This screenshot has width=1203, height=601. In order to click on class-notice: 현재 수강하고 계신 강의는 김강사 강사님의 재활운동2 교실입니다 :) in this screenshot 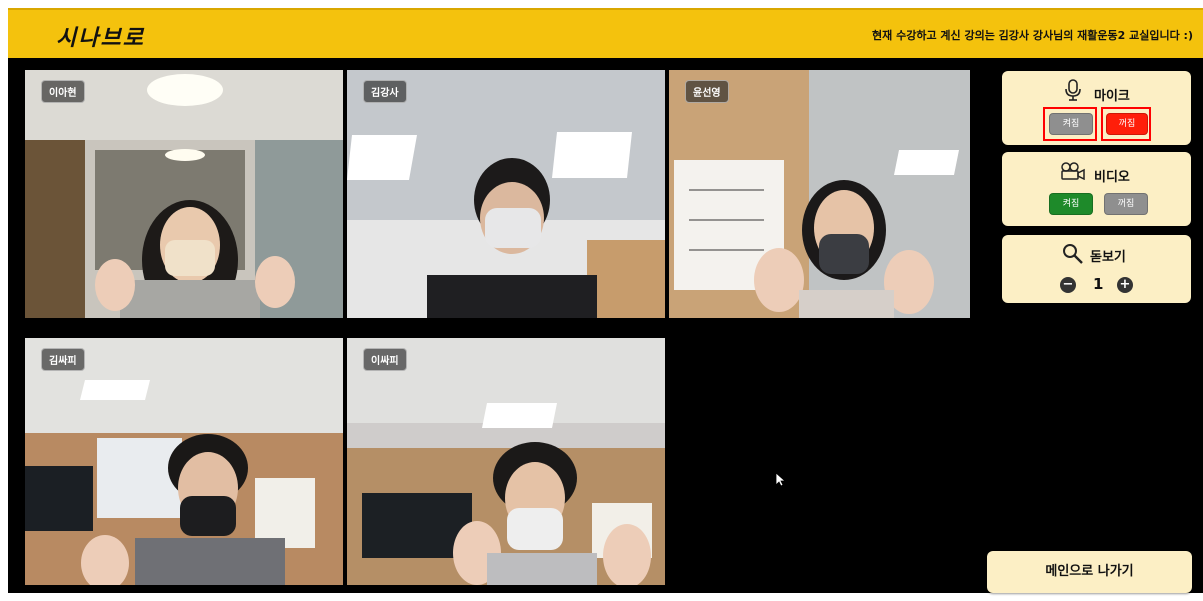, I will do `click(1032, 35)`.